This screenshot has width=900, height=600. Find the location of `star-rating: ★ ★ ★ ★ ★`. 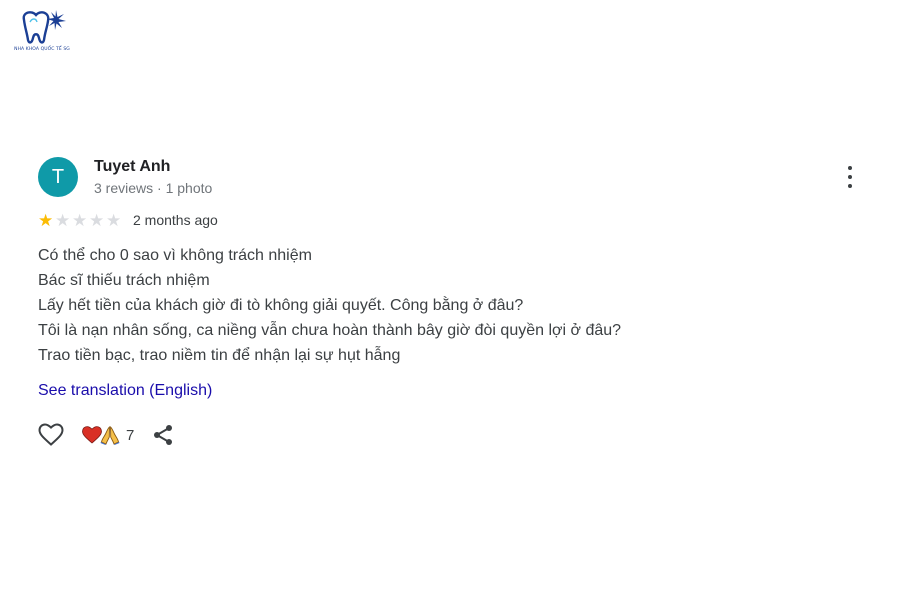

star-rating: ★ ★ ★ ★ ★ is located at coordinates (80, 220).